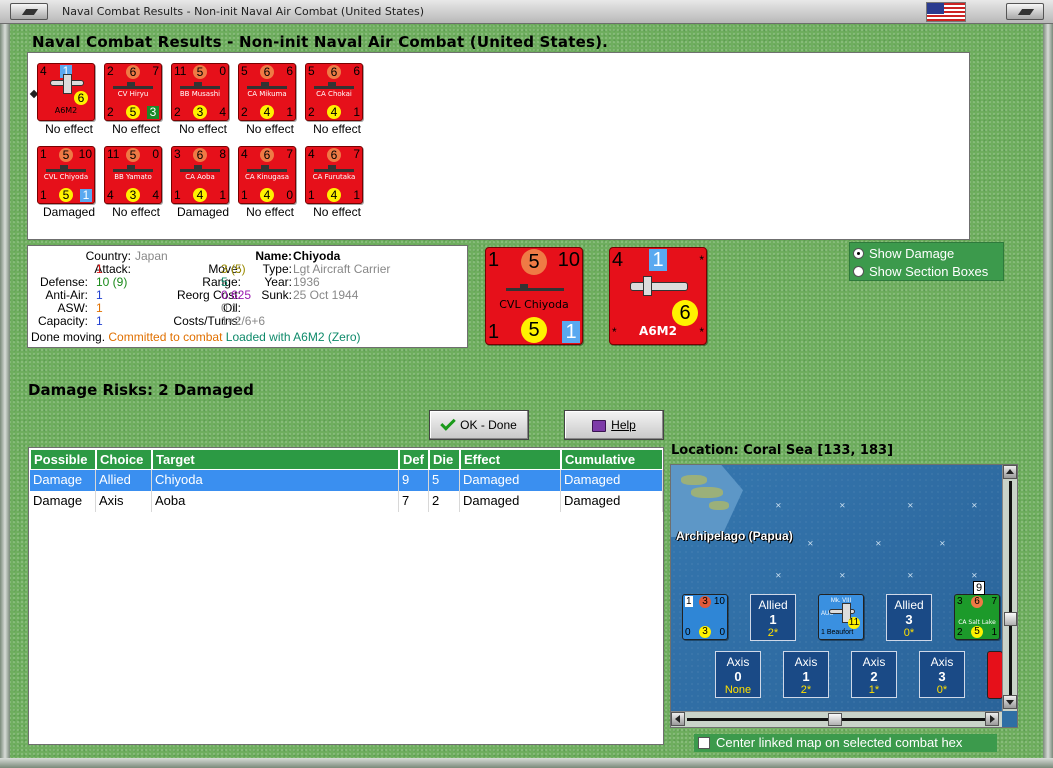  What do you see at coordinates (289, 195) in the screenshot?
I see `counter-br: 0` at bounding box center [289, 195].